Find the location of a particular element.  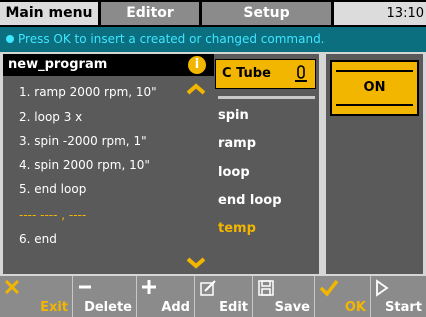

plus-icon is located at coordinates (149, 287).